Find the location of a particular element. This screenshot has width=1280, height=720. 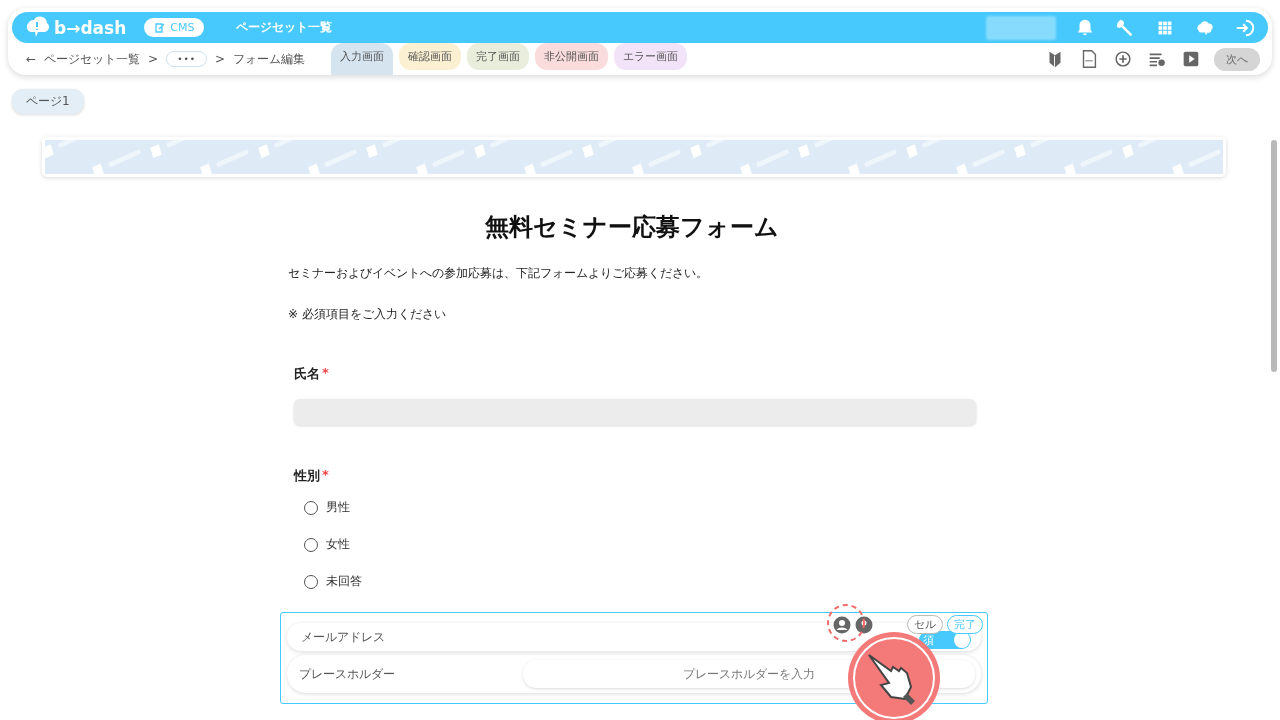

user-icon is located at coordinates (842, 624).